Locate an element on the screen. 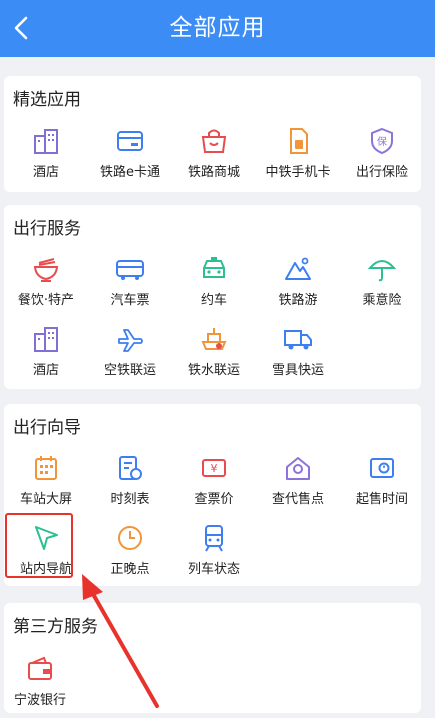 The width and height of the screenshot is (435, 718). taxi-icon is located at coordinates (214, 267).